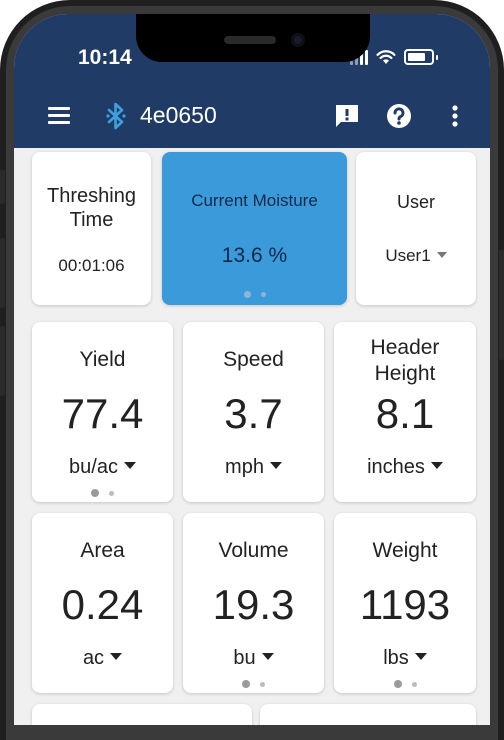 The image size is (504, 740). What do you see at coordinates (386, 57) in the screenshot?
I see `wifi-icon` at bounding box center [386, 57].